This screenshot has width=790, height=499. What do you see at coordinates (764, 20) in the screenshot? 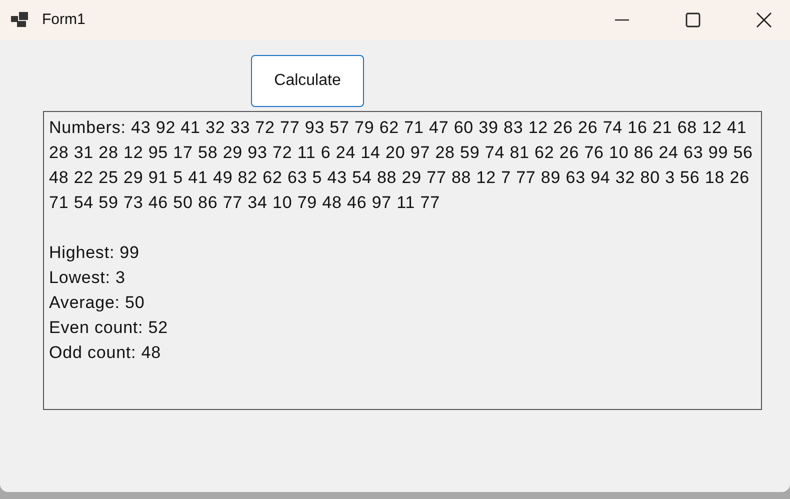
I see `close-icon` at bounding box center [764, 20].